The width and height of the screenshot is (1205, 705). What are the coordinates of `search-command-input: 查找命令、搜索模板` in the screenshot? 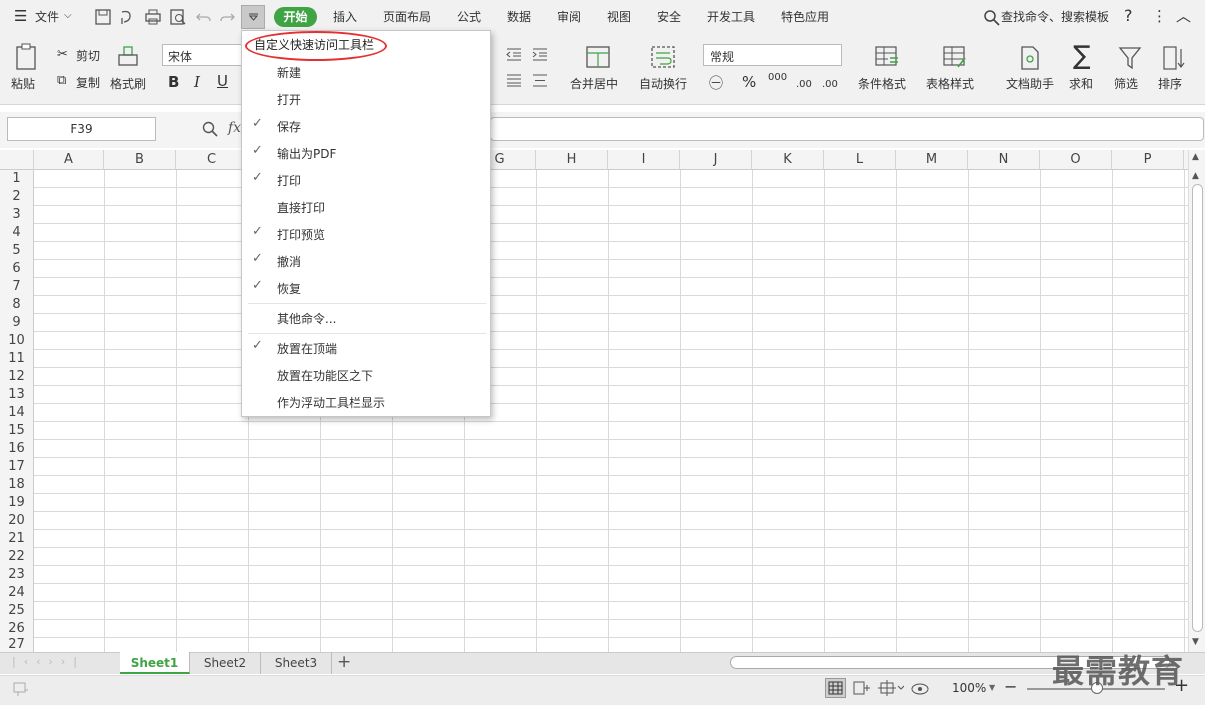 It's located at (1055, 16).